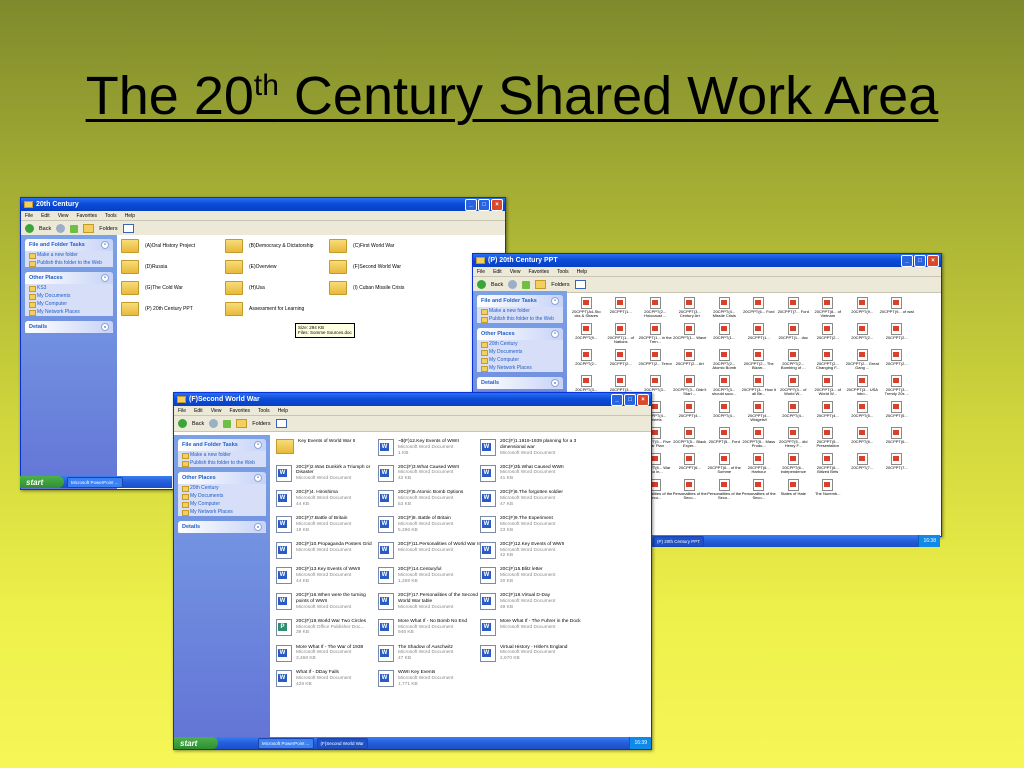 The width and height of the screenshot is (1024, 768). Describe the element at coordinates (538, 272) in the screenshot. I see `menu-item: Favorites` at that location.